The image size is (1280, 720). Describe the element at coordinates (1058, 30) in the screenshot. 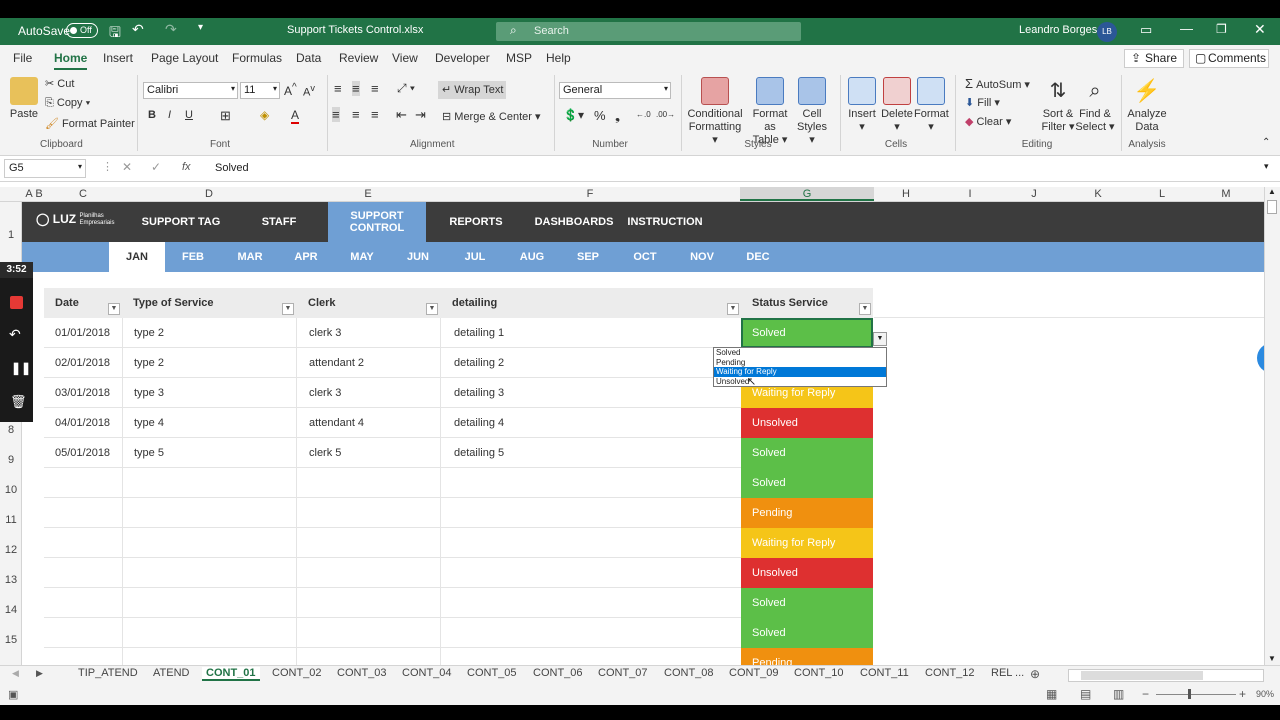

I see `user-name: Leandro Borges` at that location.